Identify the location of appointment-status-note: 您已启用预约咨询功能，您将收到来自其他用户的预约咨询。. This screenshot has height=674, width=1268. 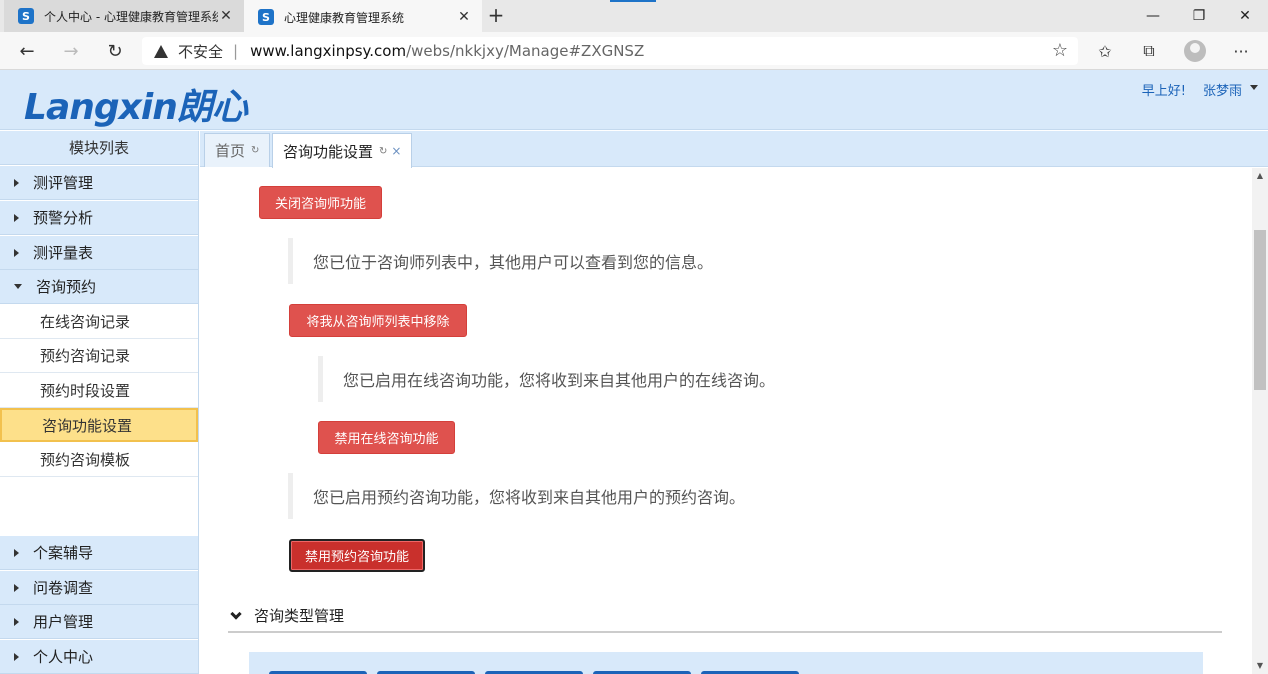
(638, 496).